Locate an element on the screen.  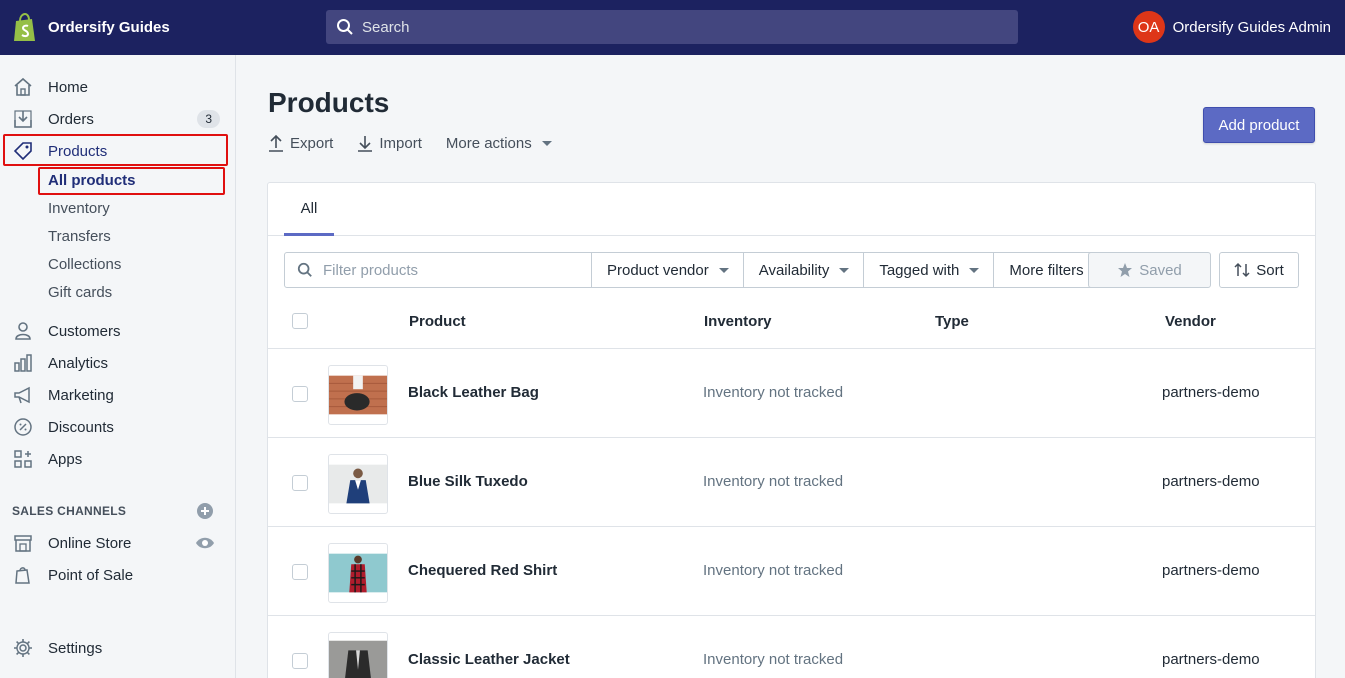
saved-button: Saved is located at coordinates (1149, 270).